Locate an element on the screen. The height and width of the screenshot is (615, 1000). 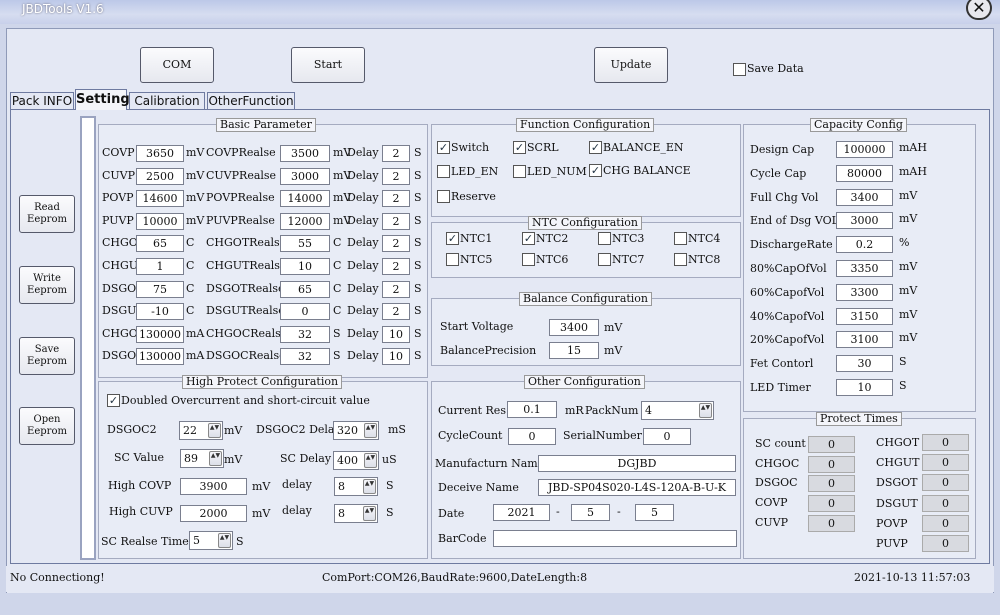
doubled-overcurrent-checkbox: ✓ is located at coordinates (113, 400).